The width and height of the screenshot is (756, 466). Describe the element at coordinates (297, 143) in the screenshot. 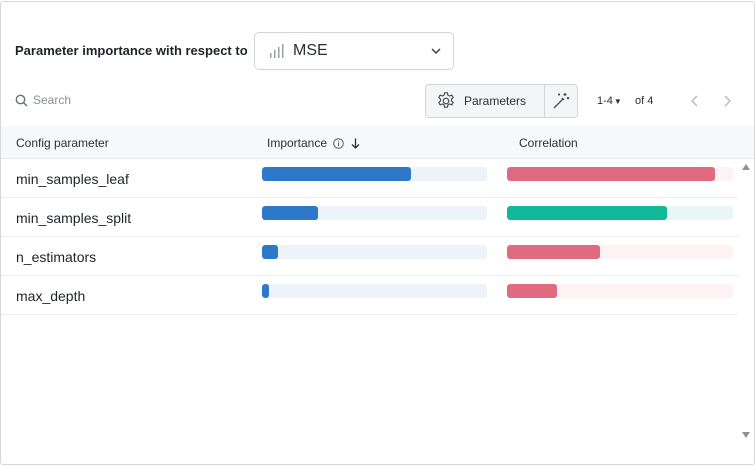

I see `column-header-importance-label: Importance` at that location.